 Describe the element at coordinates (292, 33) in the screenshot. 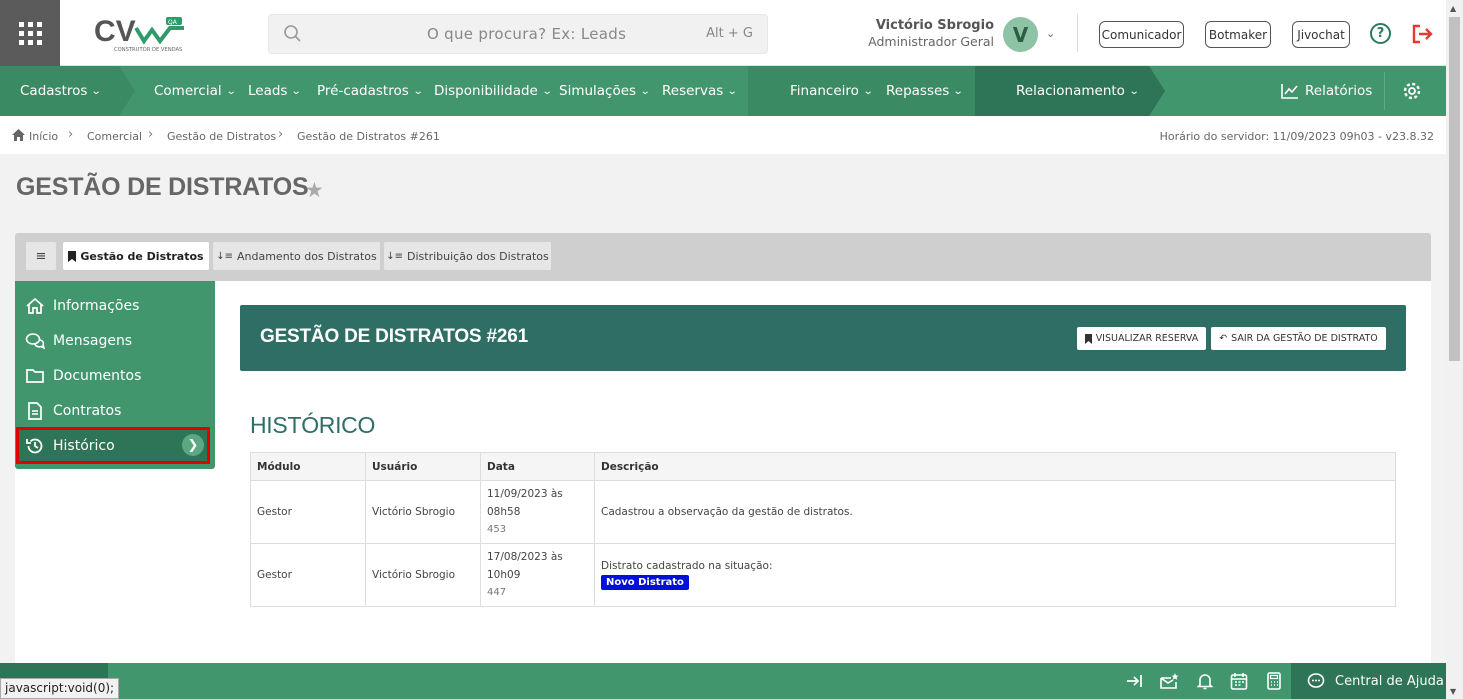

I see `search-icon` at that location.